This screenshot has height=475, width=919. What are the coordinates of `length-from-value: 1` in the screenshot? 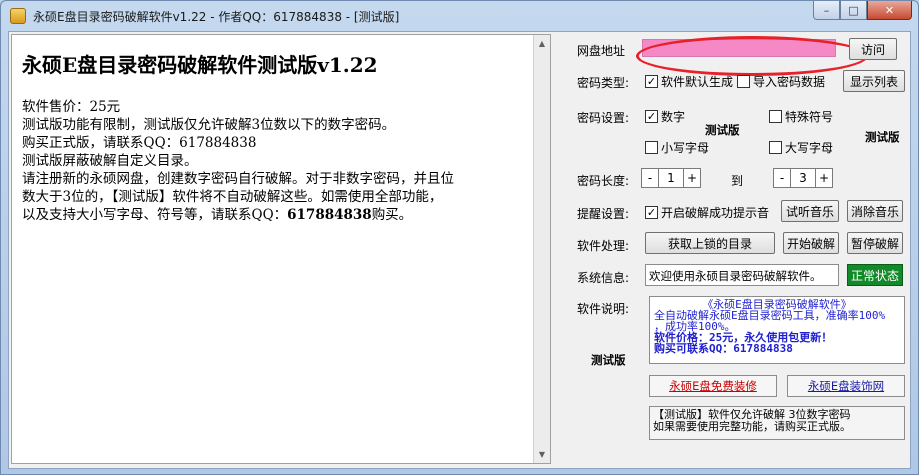 It's located at (671, 178).